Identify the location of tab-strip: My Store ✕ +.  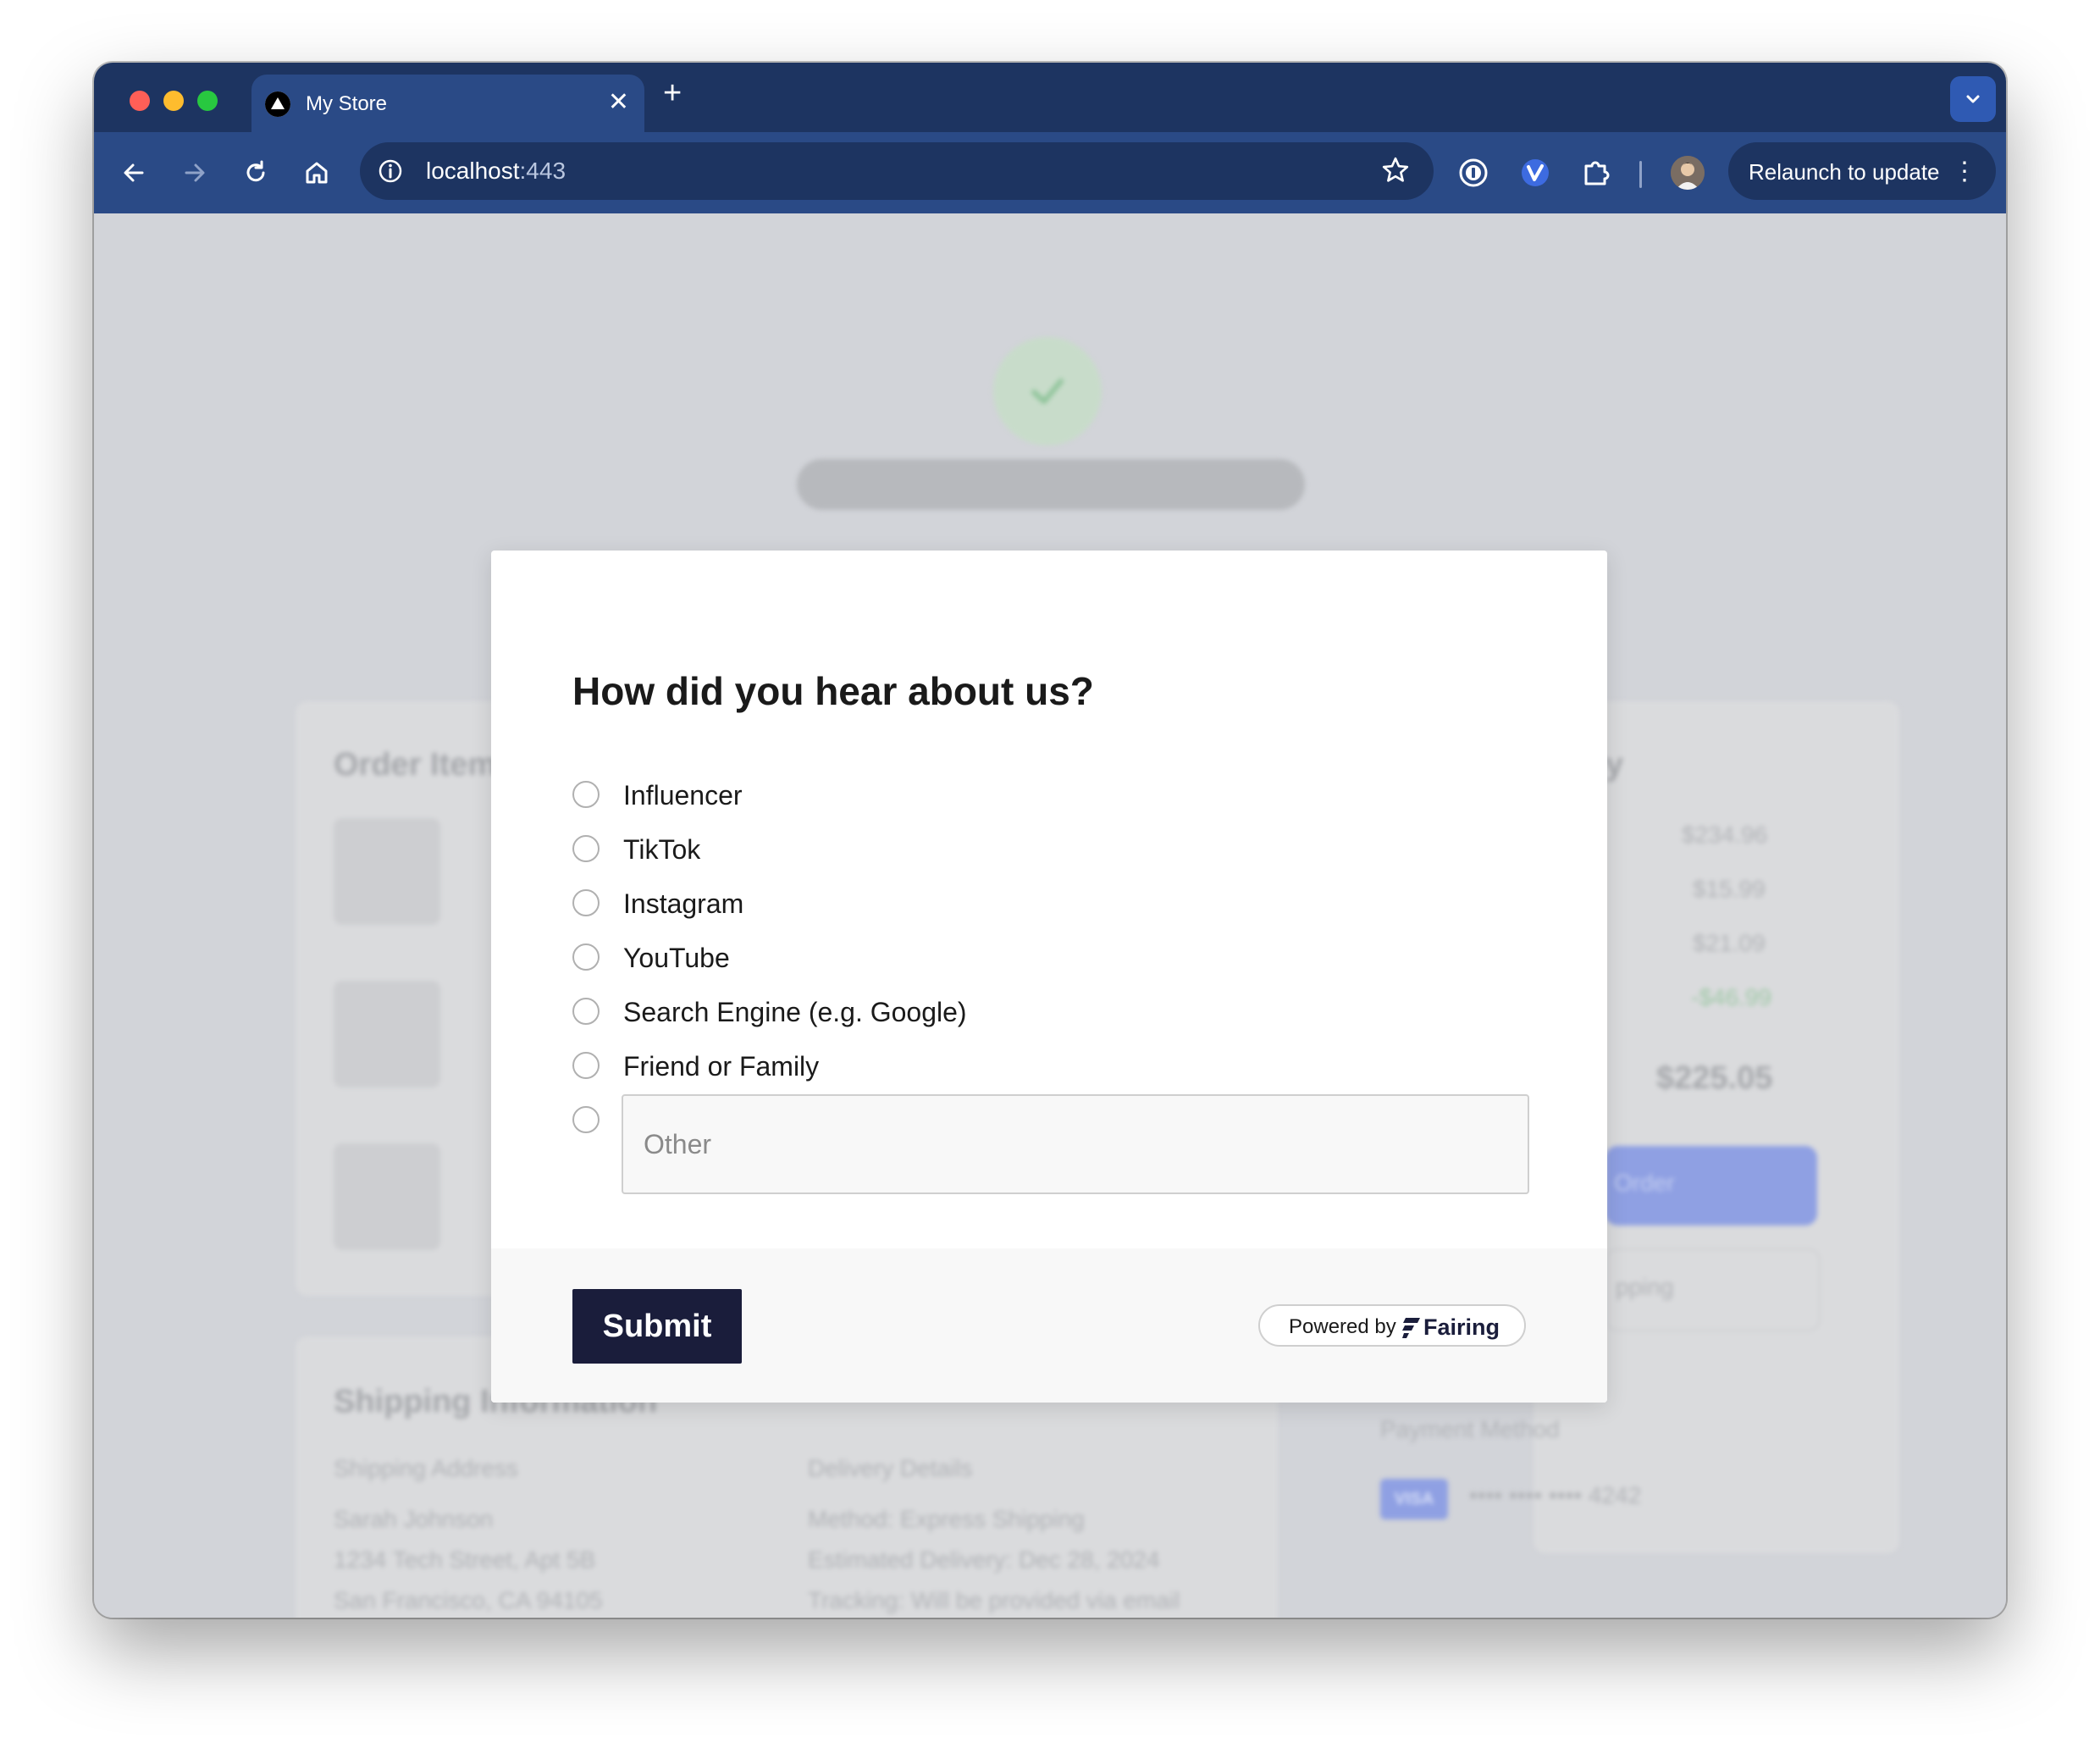
(1050, 97).